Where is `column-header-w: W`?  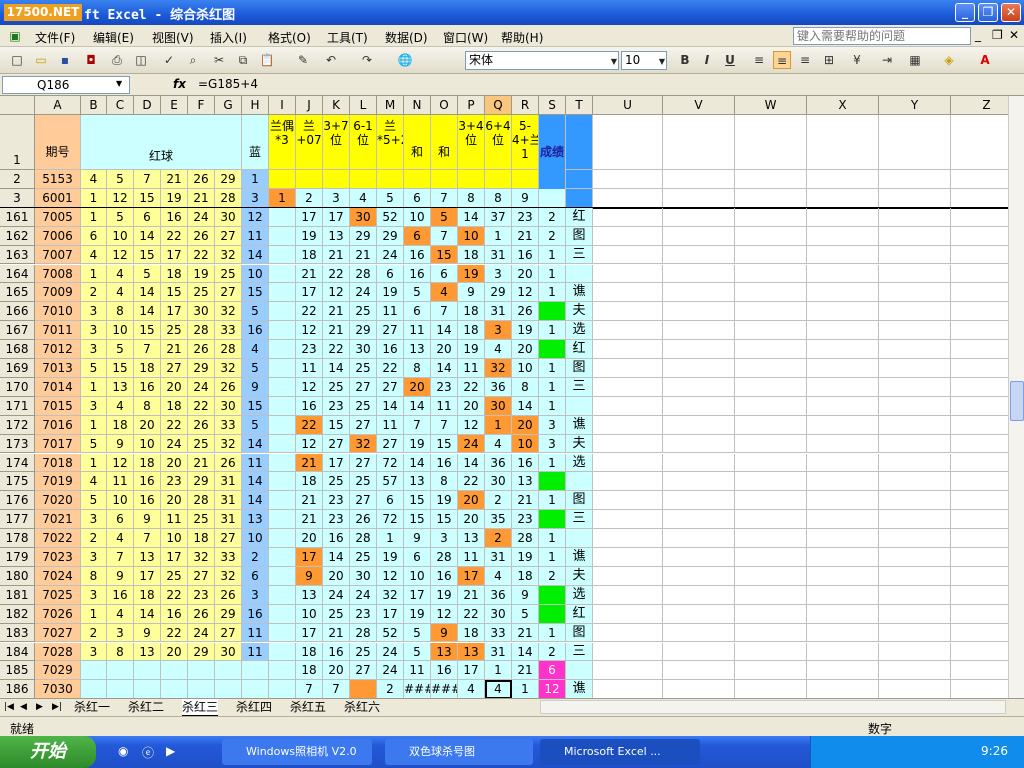 column-header-w: W is located at coordinates (771, 105).